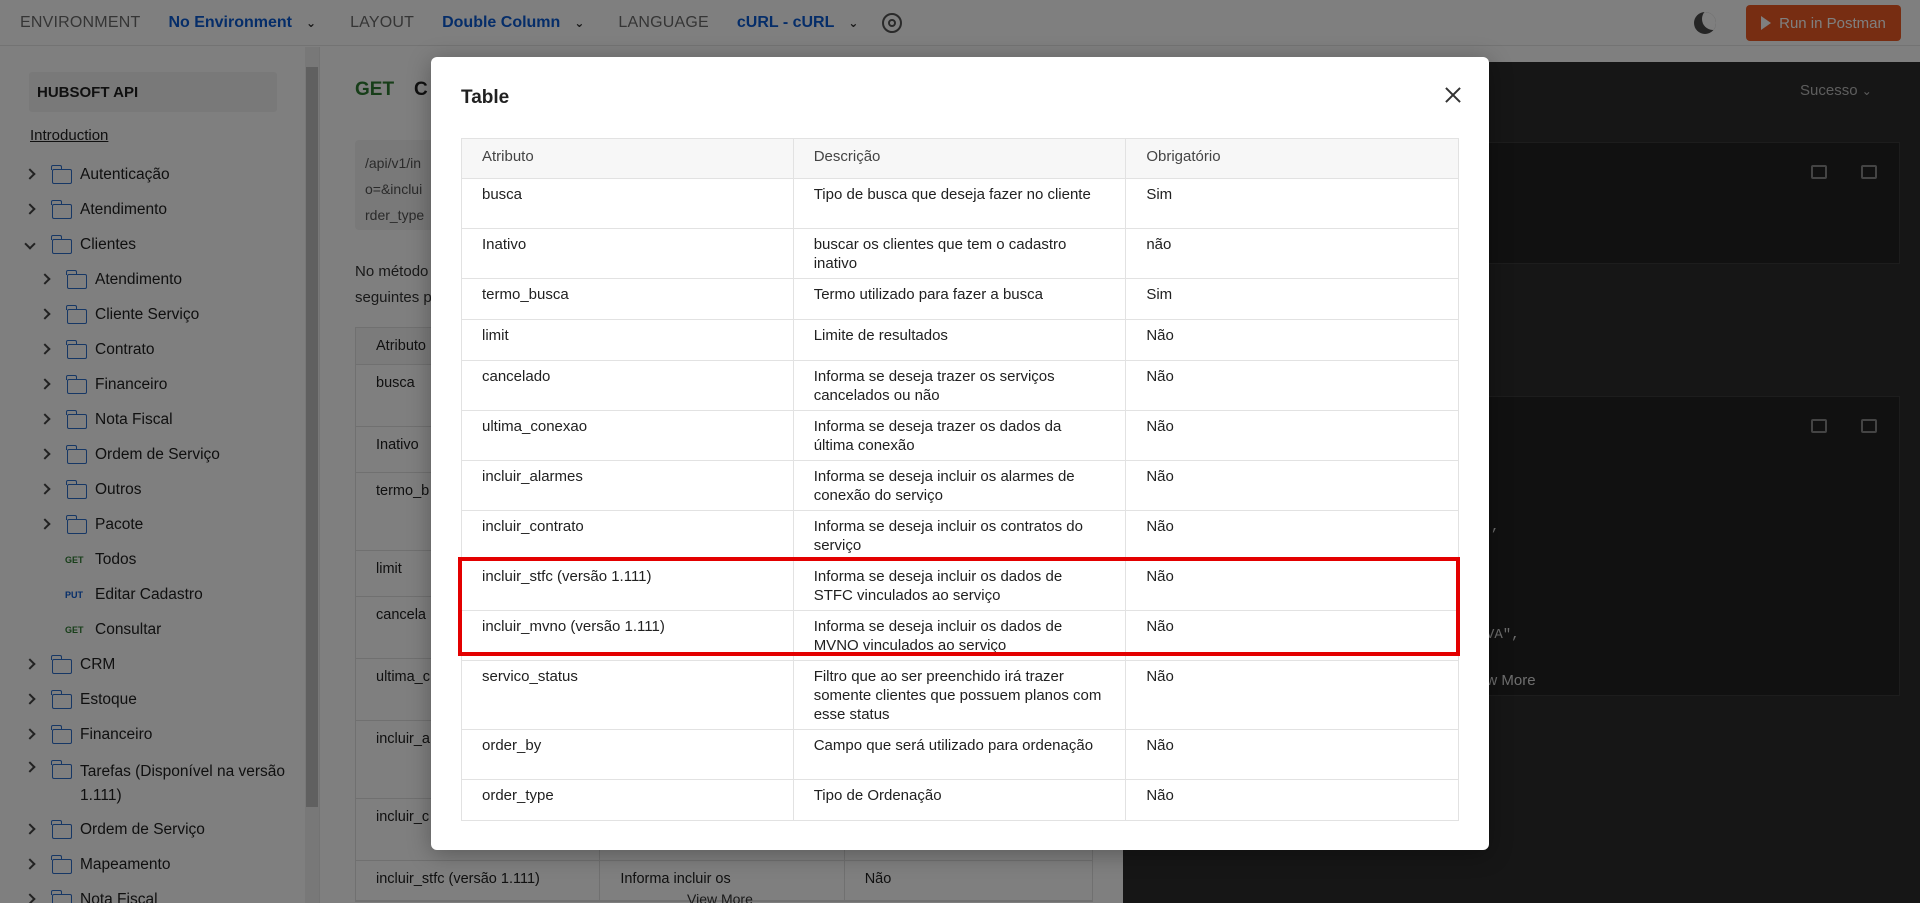 The width and height of the screenshot is (1920, 903). I want to click on table-row: limit Limite de resultados Não, so click(960, 340).